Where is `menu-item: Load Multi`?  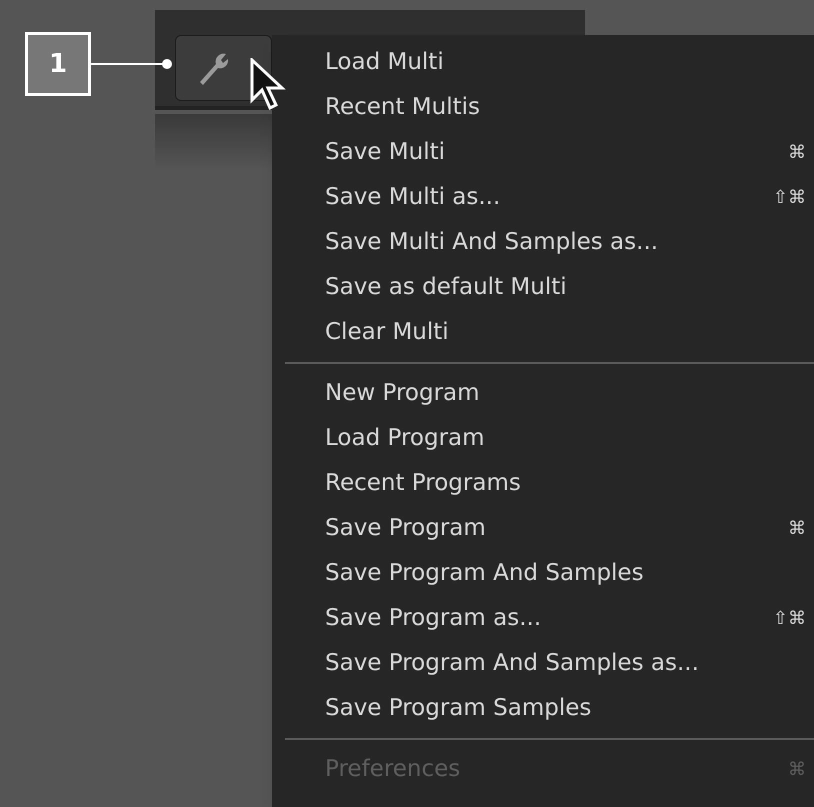 menu-item: Load Multi is located at coordinates (543, 62).